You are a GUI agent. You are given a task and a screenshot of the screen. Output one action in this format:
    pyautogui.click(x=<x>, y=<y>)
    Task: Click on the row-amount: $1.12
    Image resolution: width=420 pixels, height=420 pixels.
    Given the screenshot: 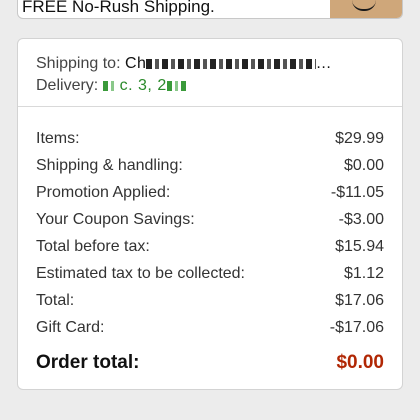 What is the action you would take?
    pyautogui.click(x=363, y=273)
    